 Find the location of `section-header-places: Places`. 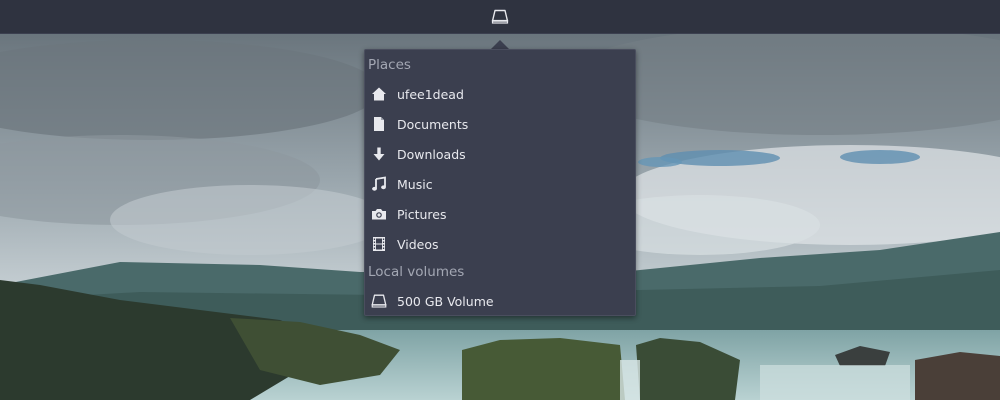

section-header-places: Places is located at coordinates (389, 65).